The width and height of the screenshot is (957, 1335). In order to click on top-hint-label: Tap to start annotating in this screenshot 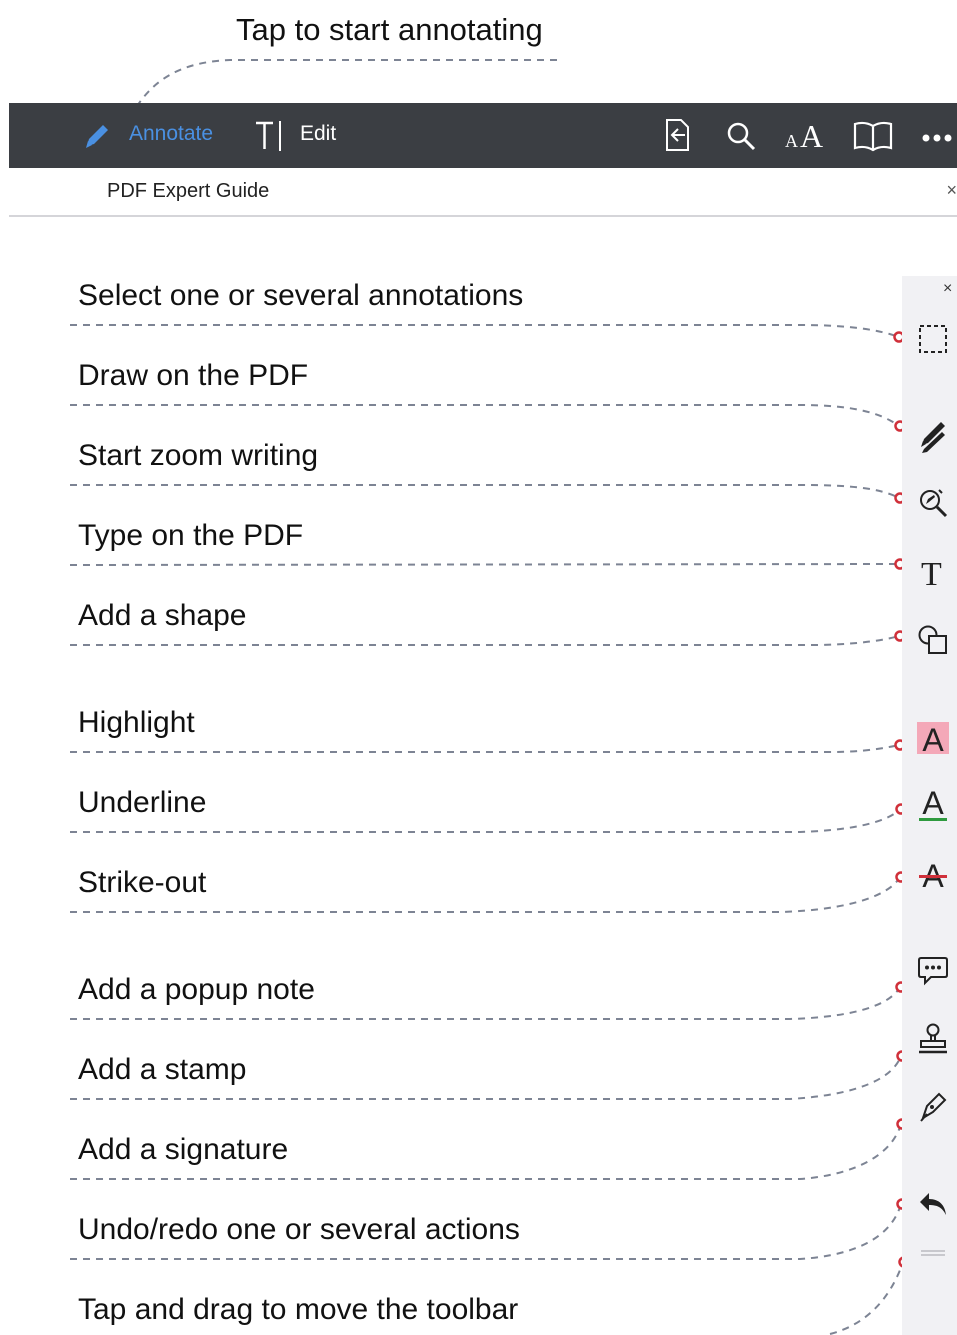, I will do `click(389, 29)`.